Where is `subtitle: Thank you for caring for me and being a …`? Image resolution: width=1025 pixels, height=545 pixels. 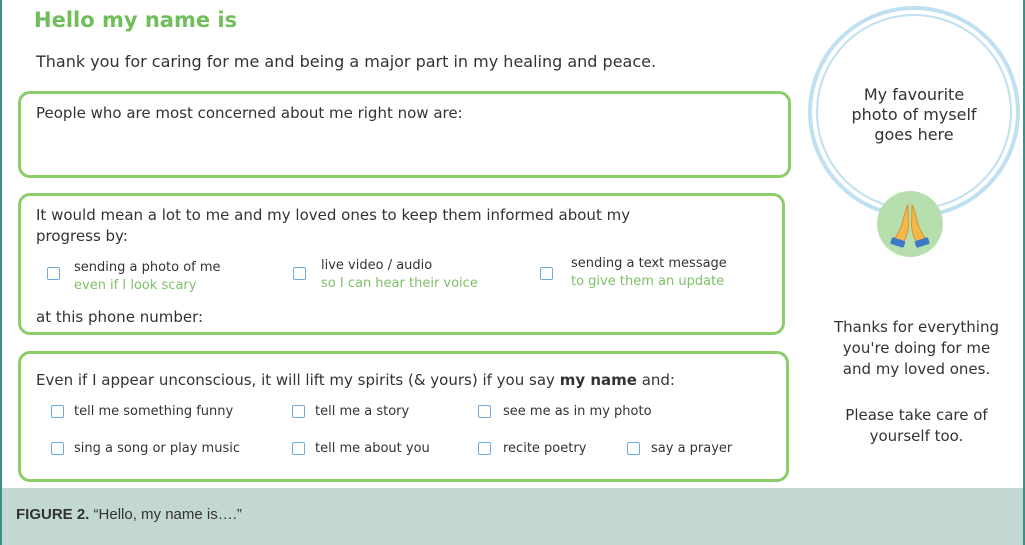 subtitle: Thank you for caring for me and being a … is located at coordinates (346, 61).